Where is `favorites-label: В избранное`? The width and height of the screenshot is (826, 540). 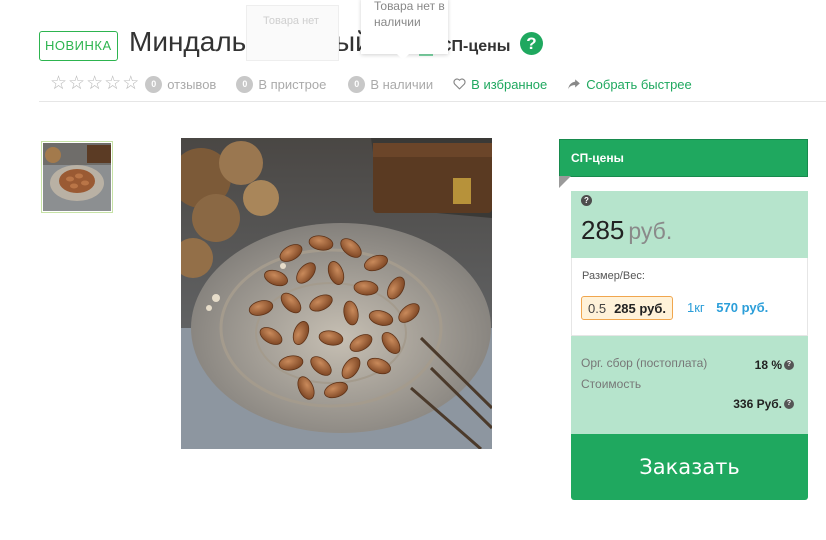
favorites-label: В избранное is located at coordinates (509, 84).